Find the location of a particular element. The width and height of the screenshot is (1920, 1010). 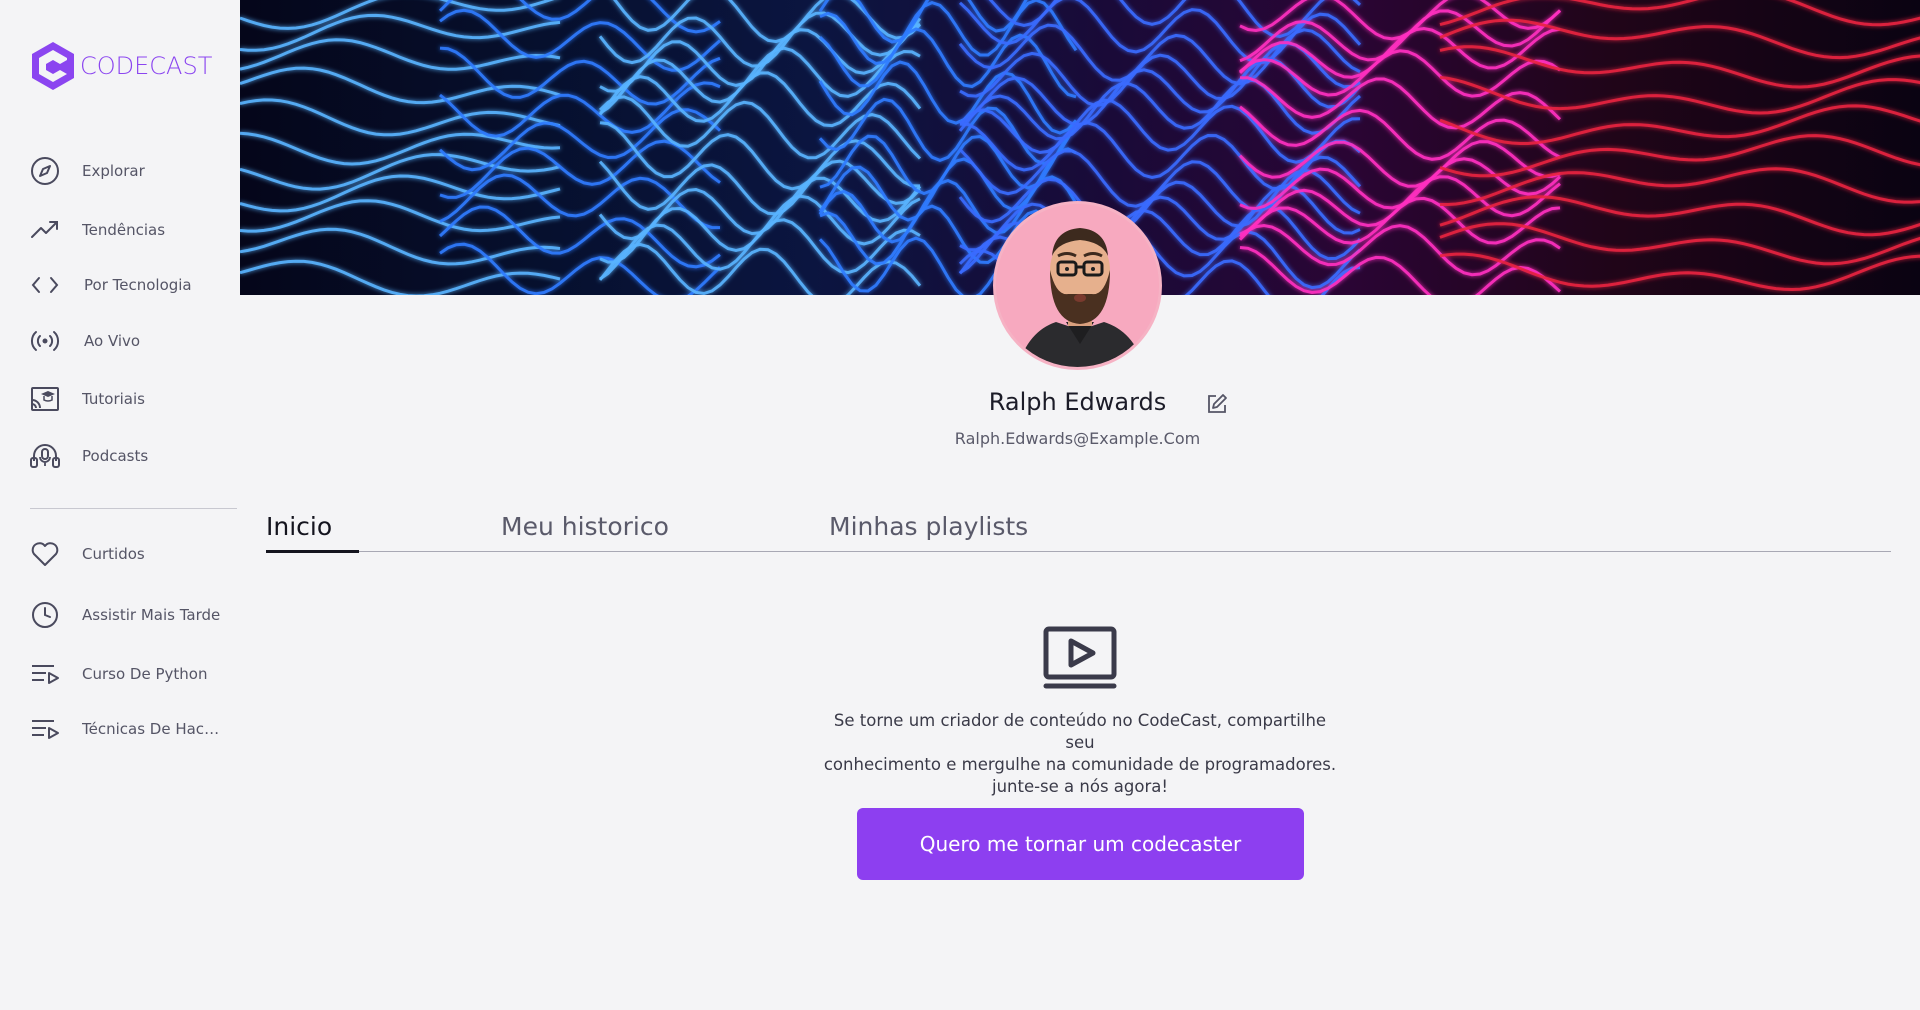

code-icon is located at coordinates (45, 285).